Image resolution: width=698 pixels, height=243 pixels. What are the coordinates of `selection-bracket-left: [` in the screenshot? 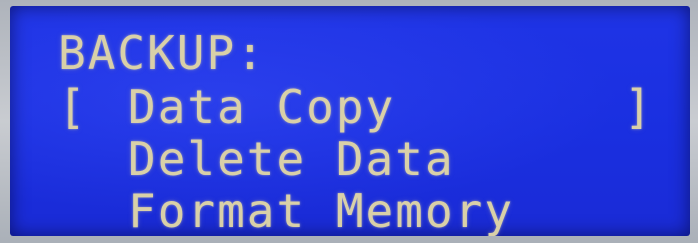 It's located at (73, 107).